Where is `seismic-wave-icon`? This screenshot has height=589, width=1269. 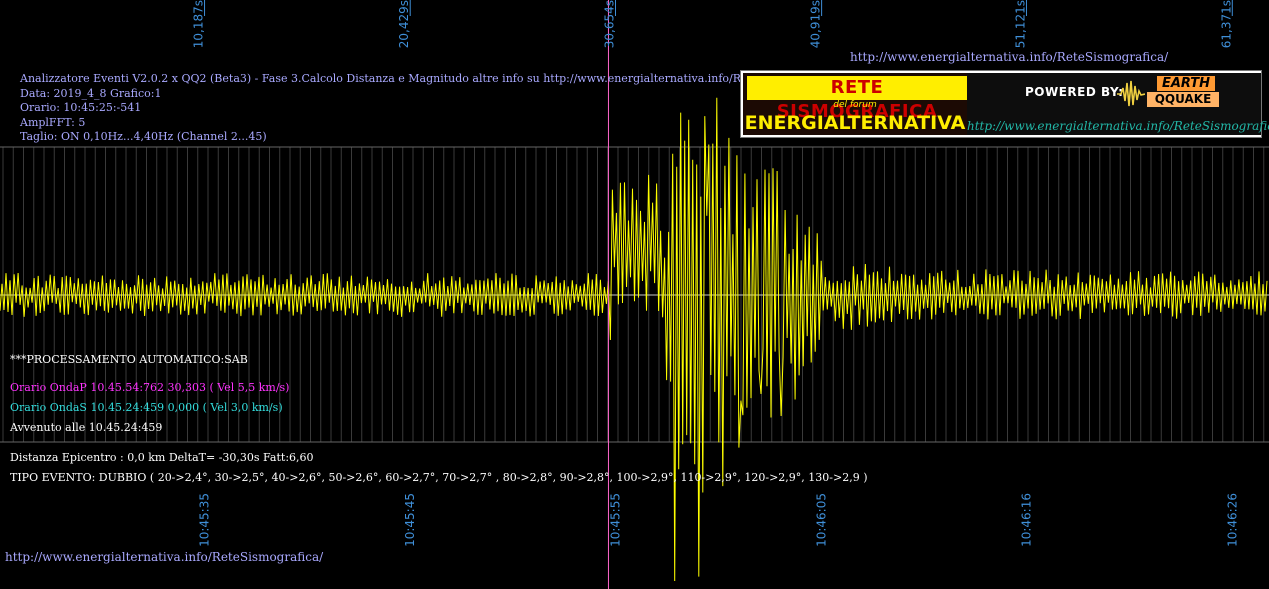
seismic-wave-icon is located at coordinates (1131, 93).